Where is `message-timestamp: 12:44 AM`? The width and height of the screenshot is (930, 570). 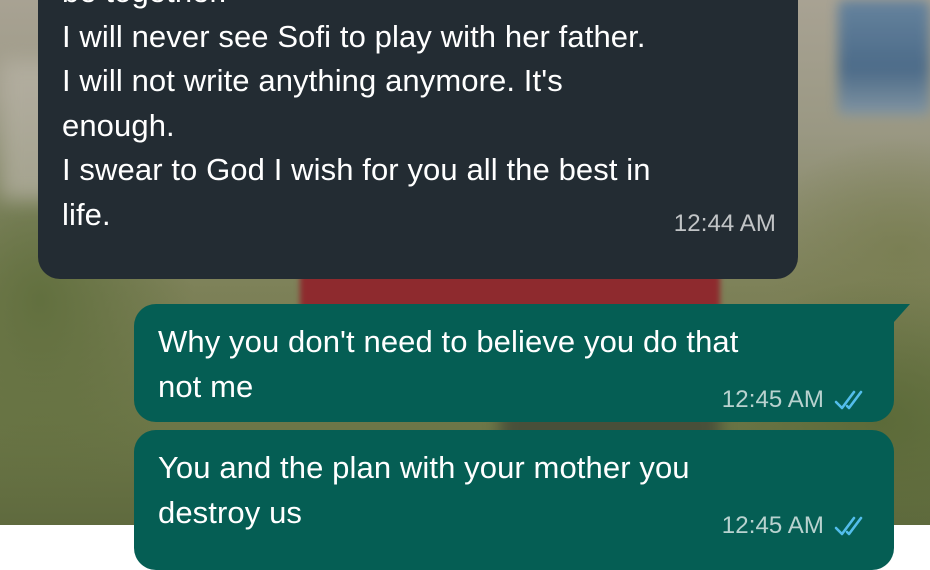
message-timestamp: 12:44 AM is located at coordinates (724, 223).